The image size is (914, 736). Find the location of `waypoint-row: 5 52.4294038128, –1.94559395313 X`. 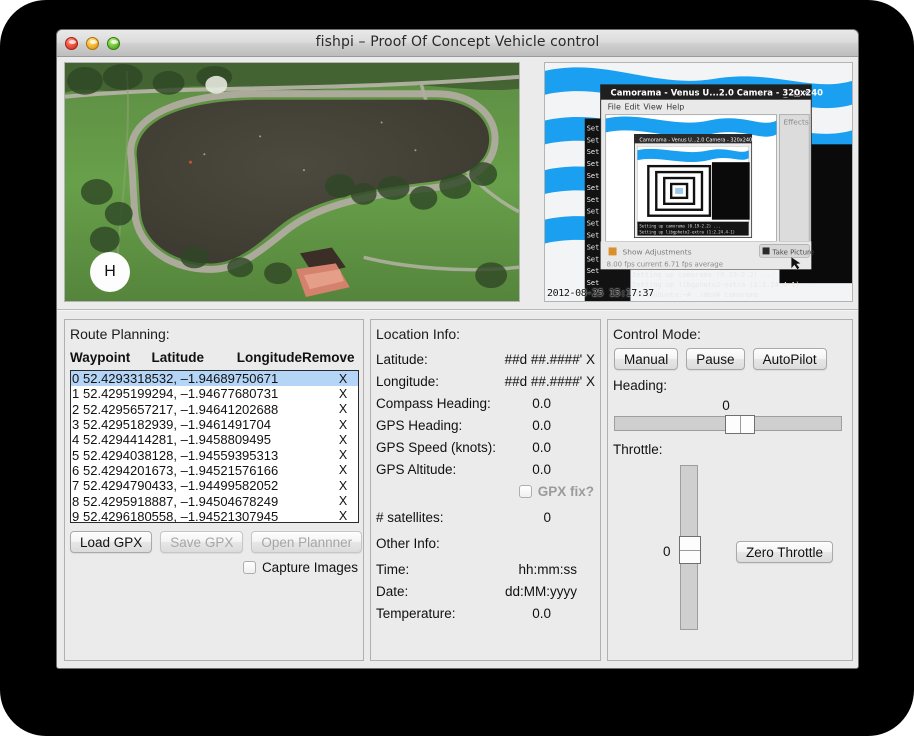

waypoint-row: 5 52.4294038128, –1.94559395313 X is located at coordinates (214, 455).